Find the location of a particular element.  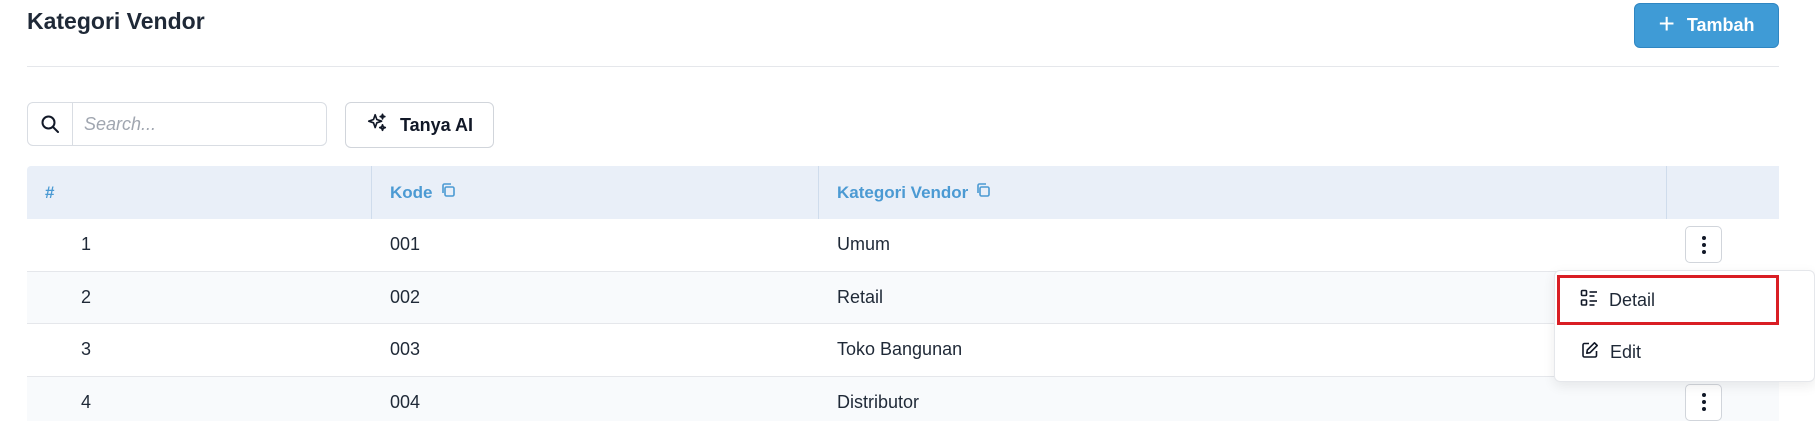

add-button: + Tambah is located at coordinates (1706, 25).